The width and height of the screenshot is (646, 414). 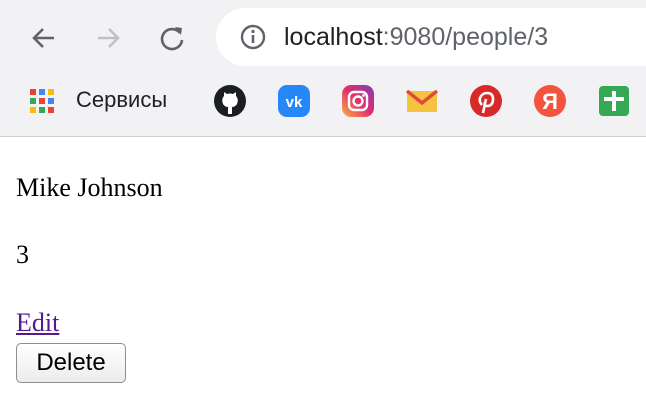 I want to click on pinterest-icon, so click(x=486, y=101).